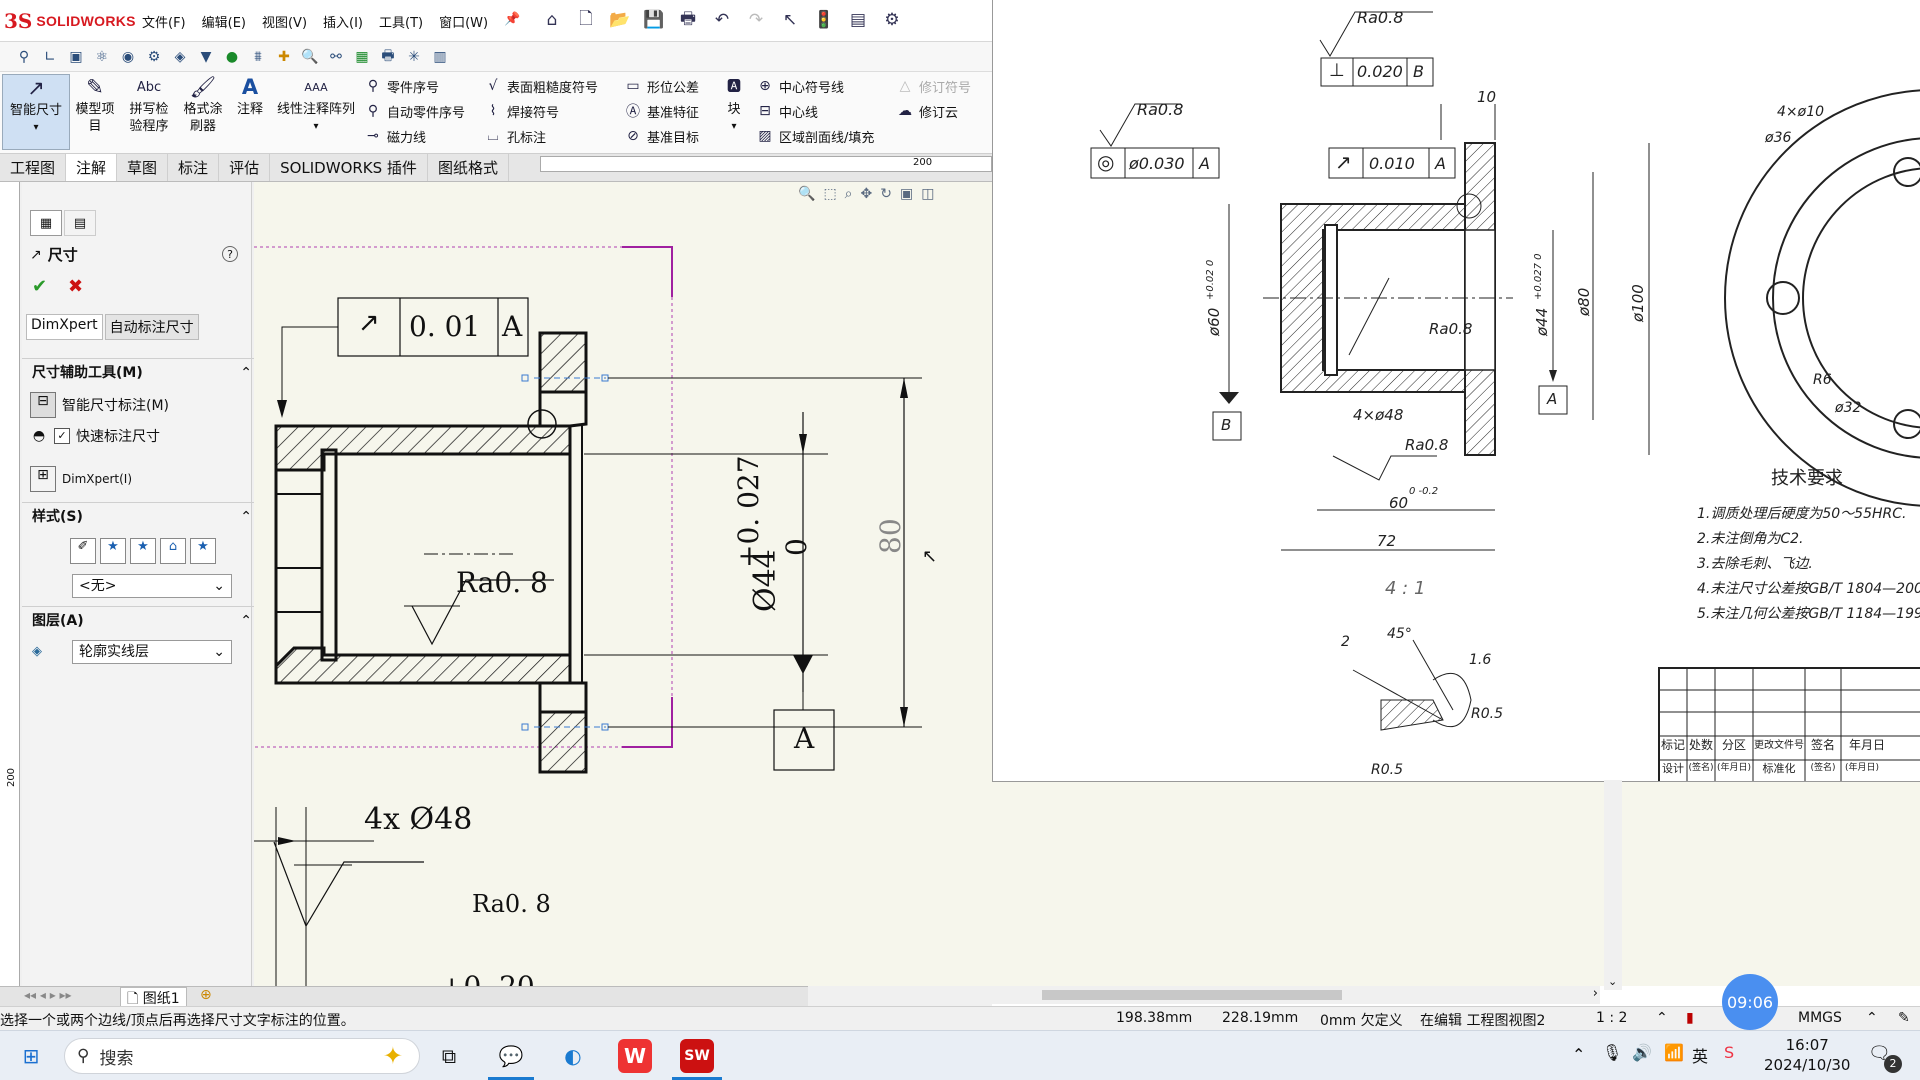  What do you see at coordinates (521, 111) in the screenshot?
I see `weld-symbol-button: ⌇ 焊接符号` at bounding box center [521, 111].